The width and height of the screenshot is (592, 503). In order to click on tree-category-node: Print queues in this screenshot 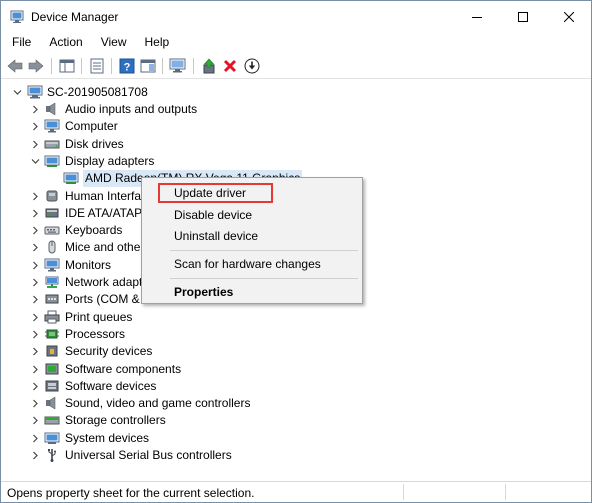, I will do `click(151, 317)`.